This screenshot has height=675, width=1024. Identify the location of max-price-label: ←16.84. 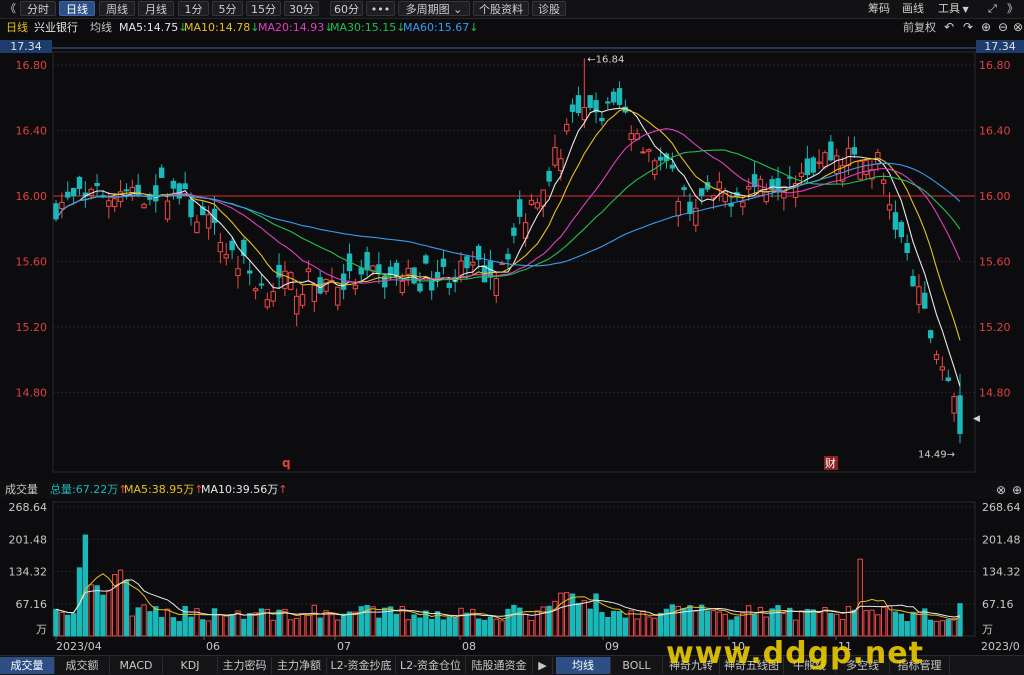
(605, 59).